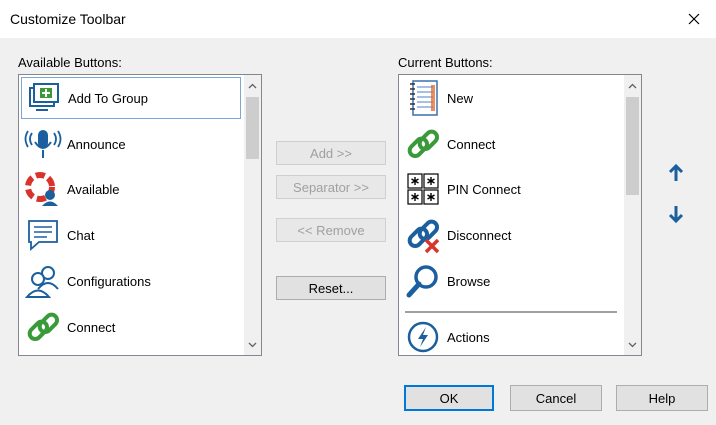 Image resolution: width=716 pixels, height=425 pixels. I want to click on configurations-icon, so click(43, 281).